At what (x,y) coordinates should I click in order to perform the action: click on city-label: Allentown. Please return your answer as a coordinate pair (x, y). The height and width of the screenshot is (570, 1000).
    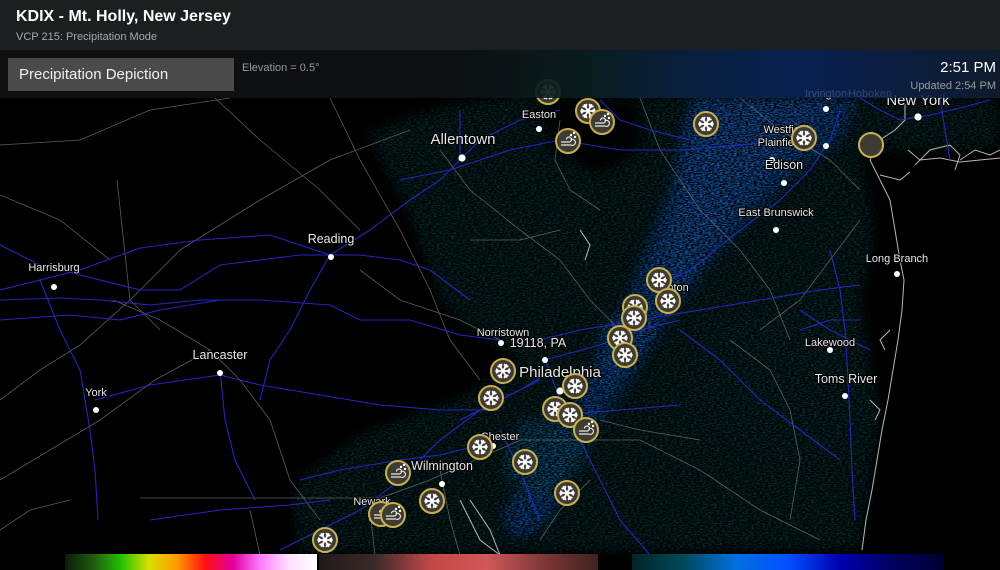
    Looking at the image, I should click on (462, 139).